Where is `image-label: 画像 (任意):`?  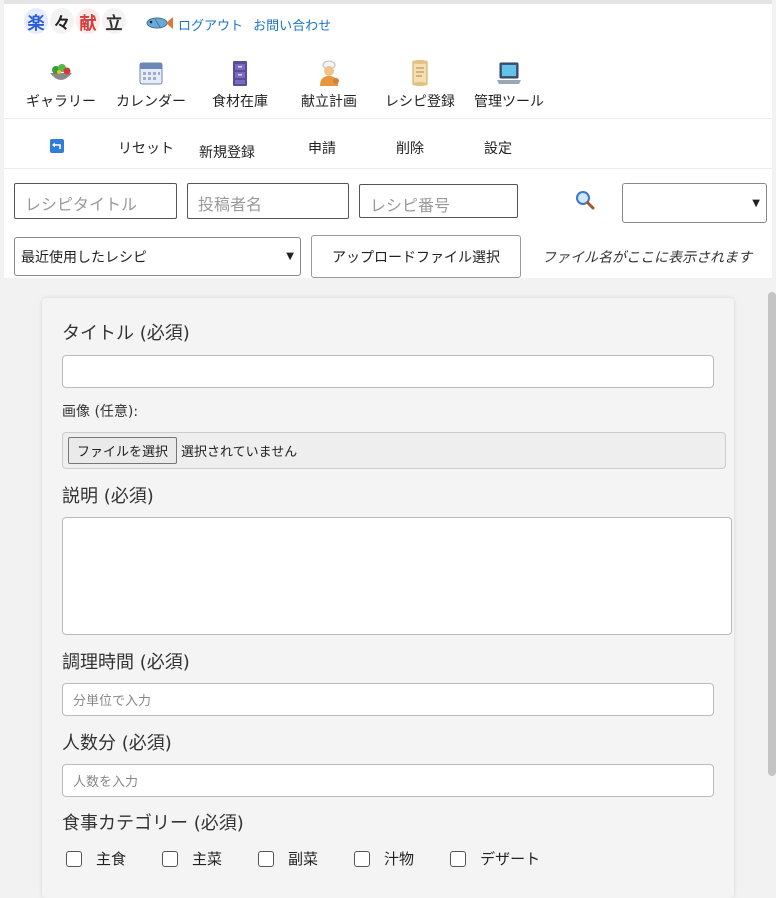
image-label: 画像 (任意): is located at coordinates (100, 412).